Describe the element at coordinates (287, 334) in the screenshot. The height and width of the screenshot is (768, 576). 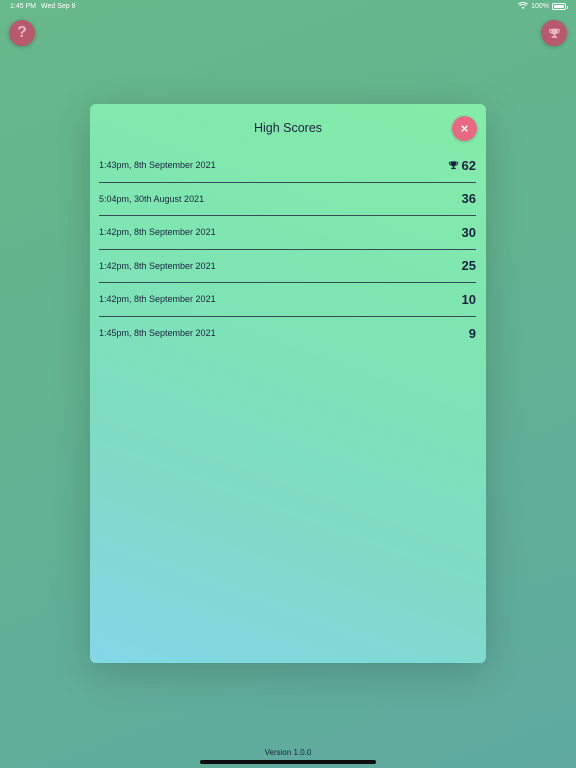
I see `score-row: 1:45pm, 8th September 2021 9` at that location.